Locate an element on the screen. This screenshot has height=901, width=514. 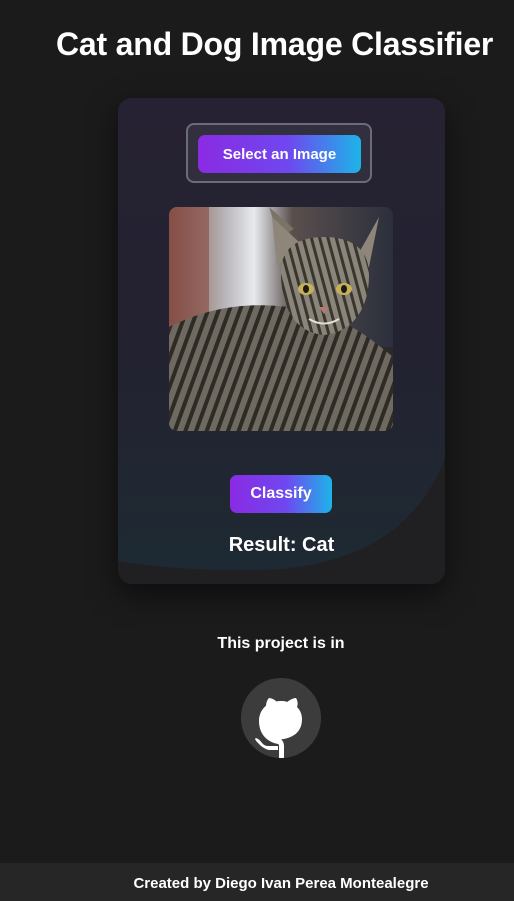
file-select-frame: Select an Image is located at coordinates (279, 153).